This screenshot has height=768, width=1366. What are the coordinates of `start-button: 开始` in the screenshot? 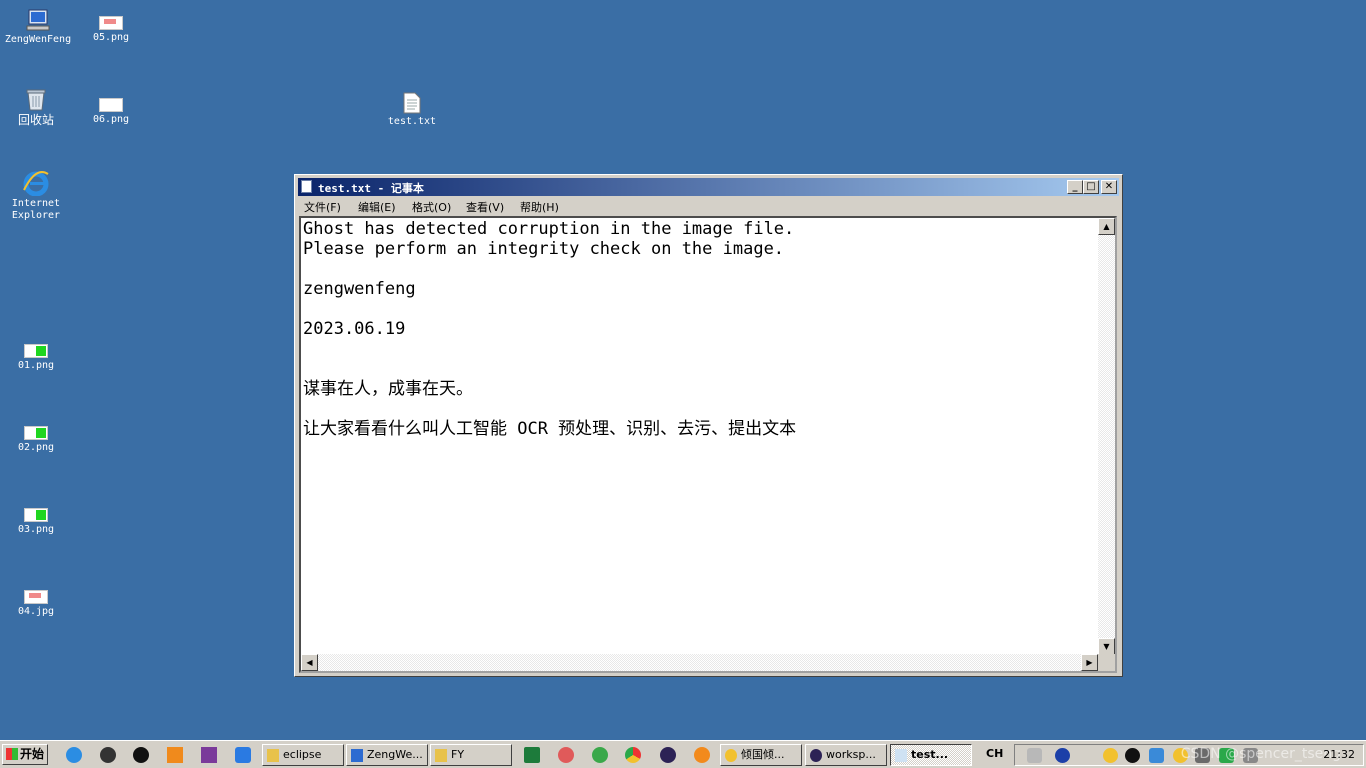 It's located at (25, 754).